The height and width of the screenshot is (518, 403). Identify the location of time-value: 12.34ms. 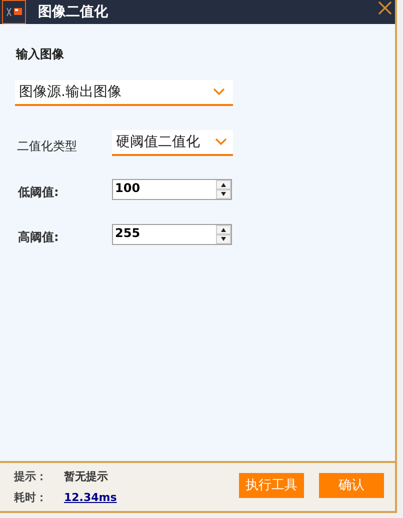
(90, 498).